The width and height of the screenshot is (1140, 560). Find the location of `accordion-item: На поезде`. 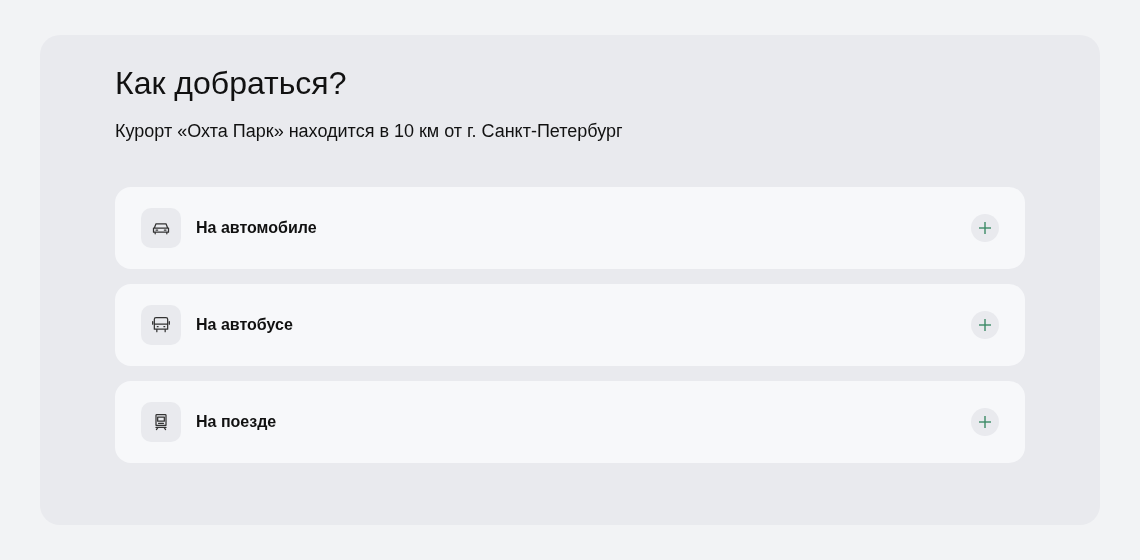

accordion-item: На поезде is located at coordinates (570, 422).